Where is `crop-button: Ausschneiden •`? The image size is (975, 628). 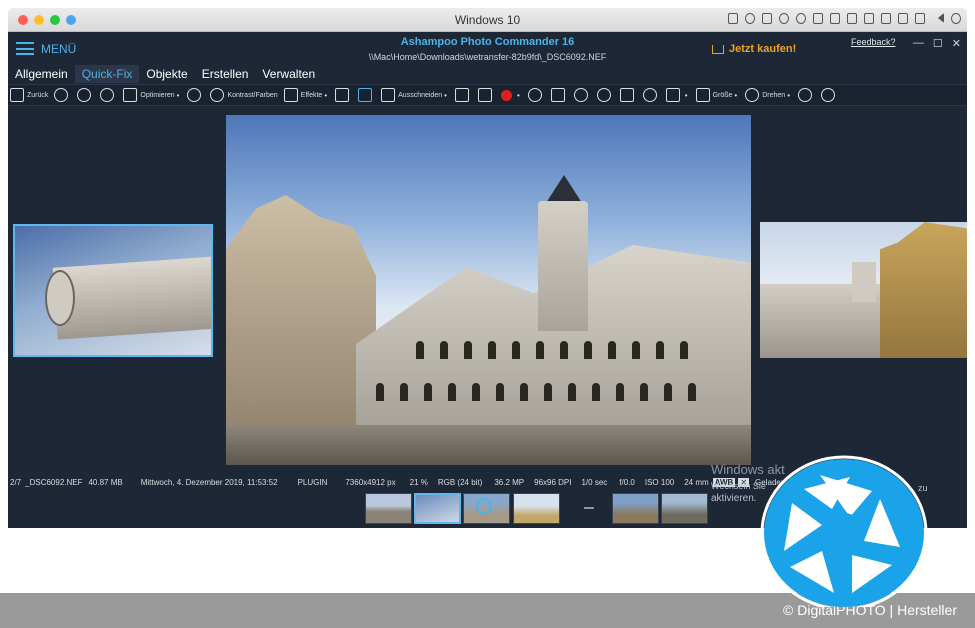
crop-button: Ausschneiden • is located at coordinates (415, 95).